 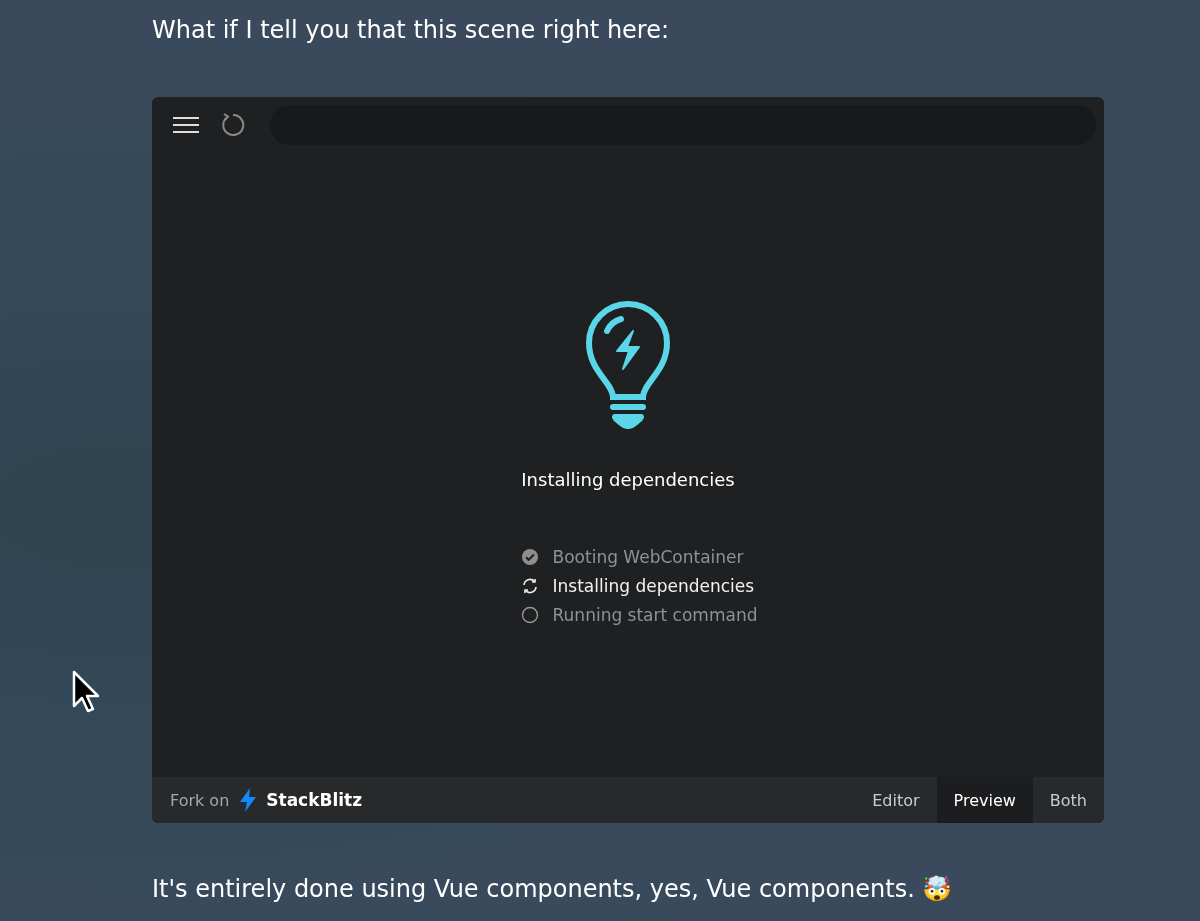 What do you see at coordinates (186, 125) in the screenshot?
I see `menu-icon` at bounding box center [186, 125].